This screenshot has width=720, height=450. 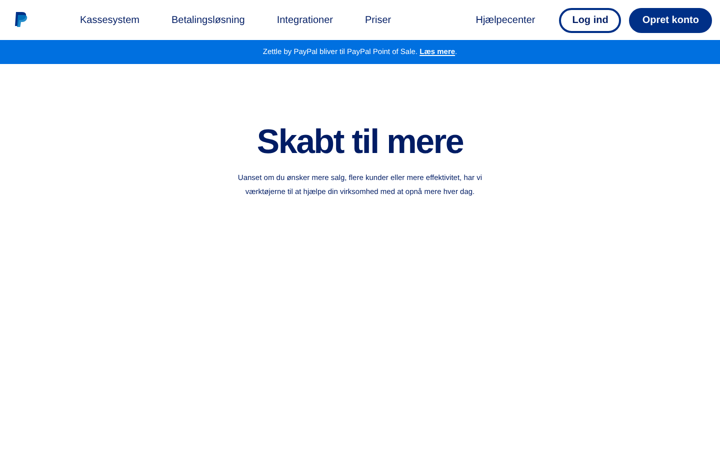 What do you see at coordinates (110, 20) in the screenshot?
I see `nav-link: Kassesystem` at bounding box center [110, 20].